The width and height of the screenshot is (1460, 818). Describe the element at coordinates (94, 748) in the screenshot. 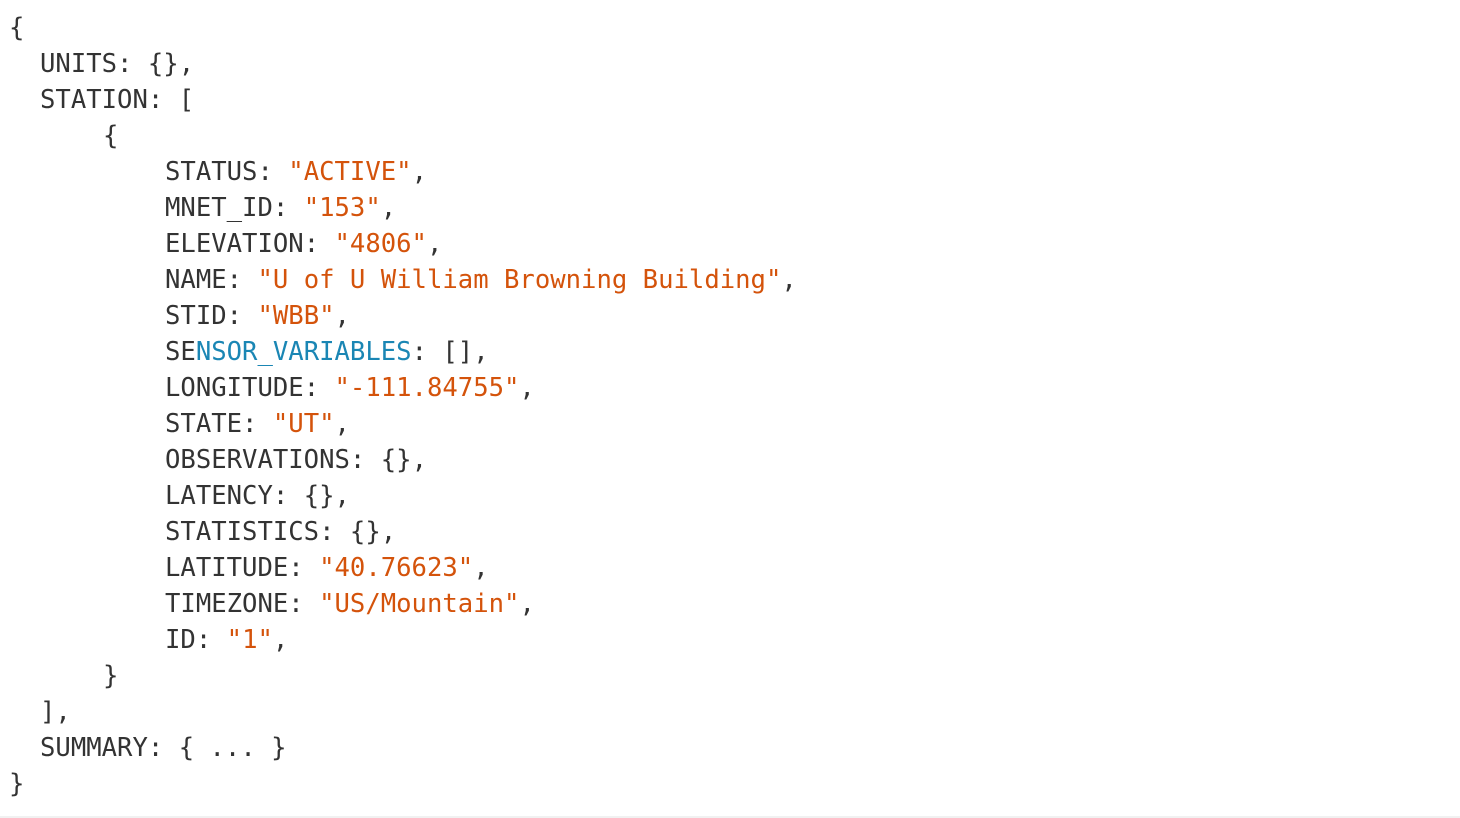

I see `json-key-summary: SUMMARY` at that location.